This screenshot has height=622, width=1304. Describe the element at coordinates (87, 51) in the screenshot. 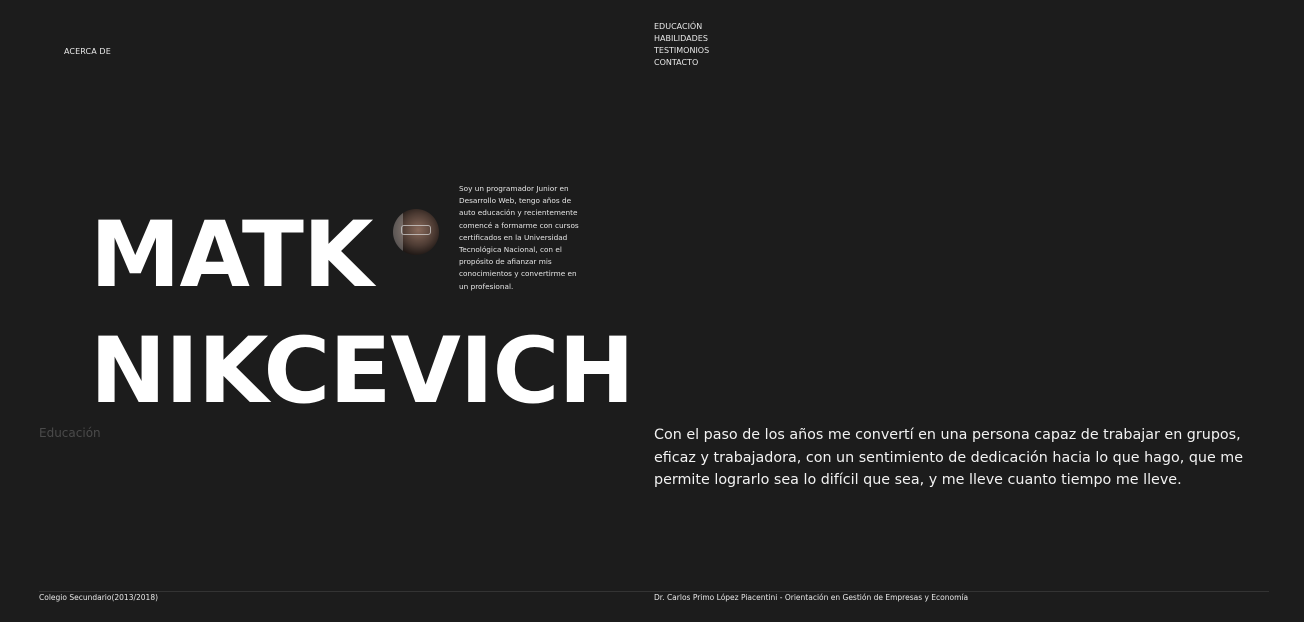

I see `nav-about-link: ACERCA DE` at that location.